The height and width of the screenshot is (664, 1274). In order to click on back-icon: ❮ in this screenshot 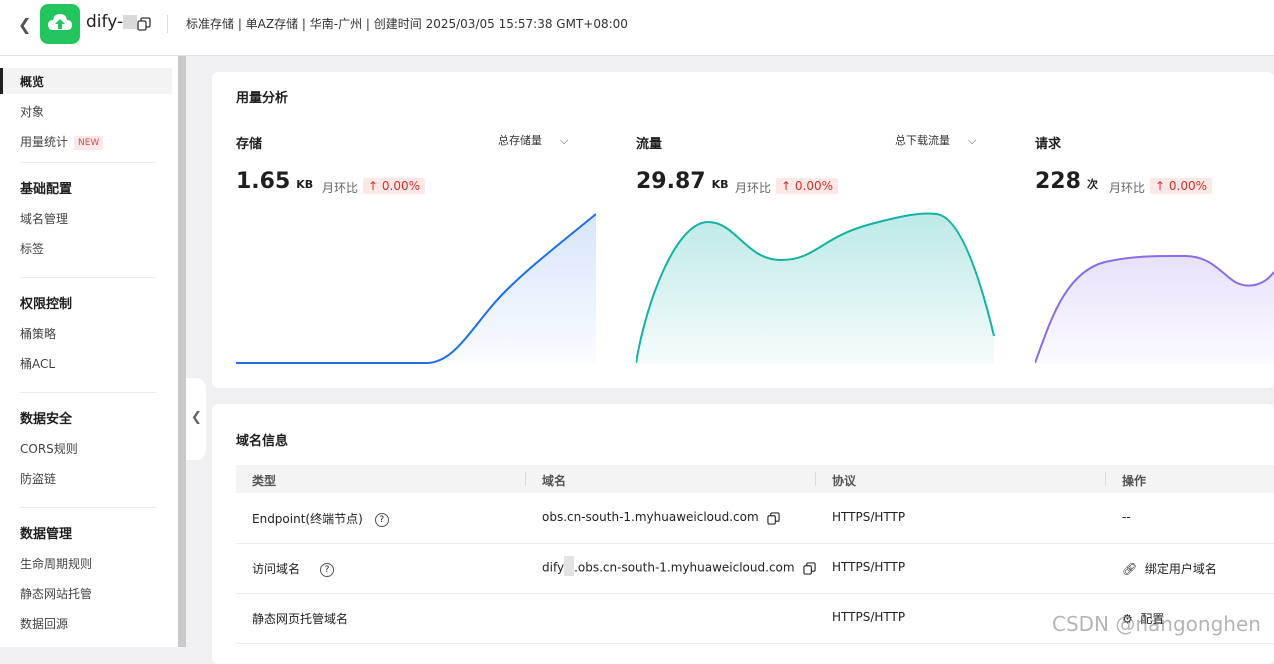, I will do `click(26, 25)`.